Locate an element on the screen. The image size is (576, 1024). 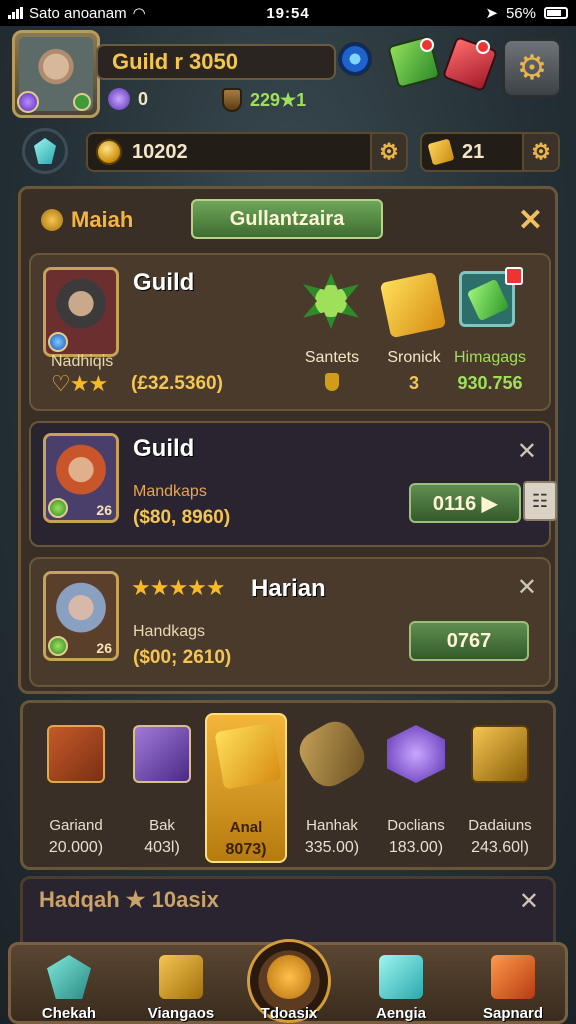
nav-label: Sapnard is located at coordinates (512, 1013).